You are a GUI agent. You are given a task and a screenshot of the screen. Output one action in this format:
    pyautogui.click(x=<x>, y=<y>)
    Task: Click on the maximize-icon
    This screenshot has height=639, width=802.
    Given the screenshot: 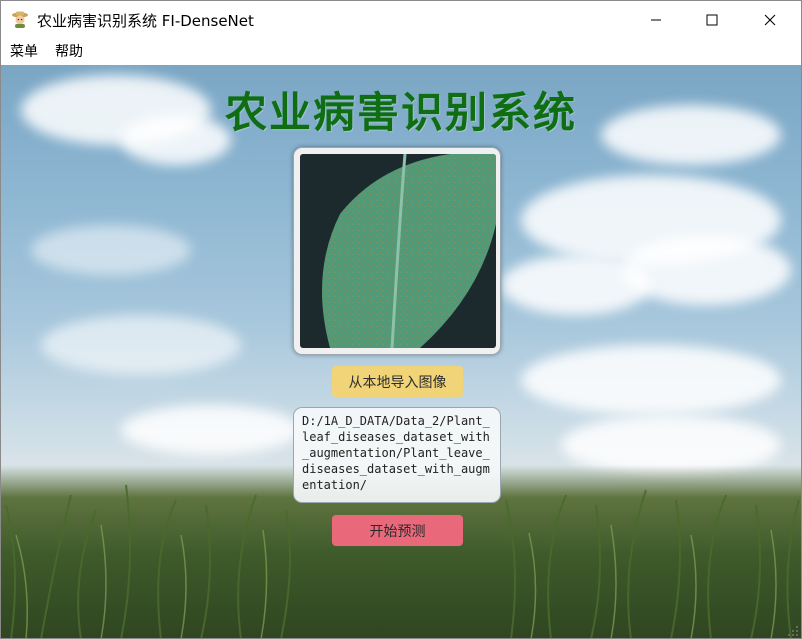 What is the action you would take?
    pyautogui.click(x=712, y=20)
    